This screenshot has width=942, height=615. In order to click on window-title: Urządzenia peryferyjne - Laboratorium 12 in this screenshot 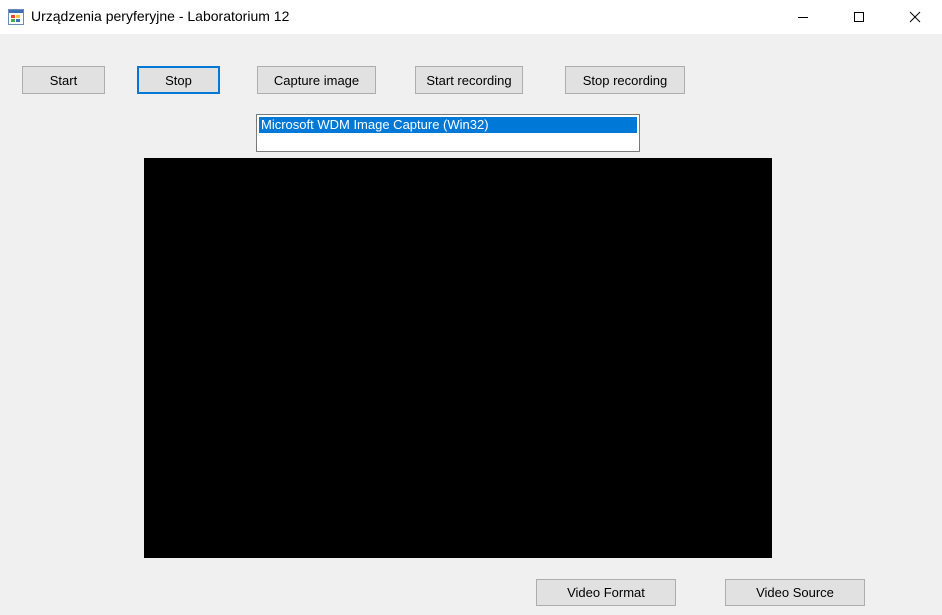, I will do `click(160, 16)`.